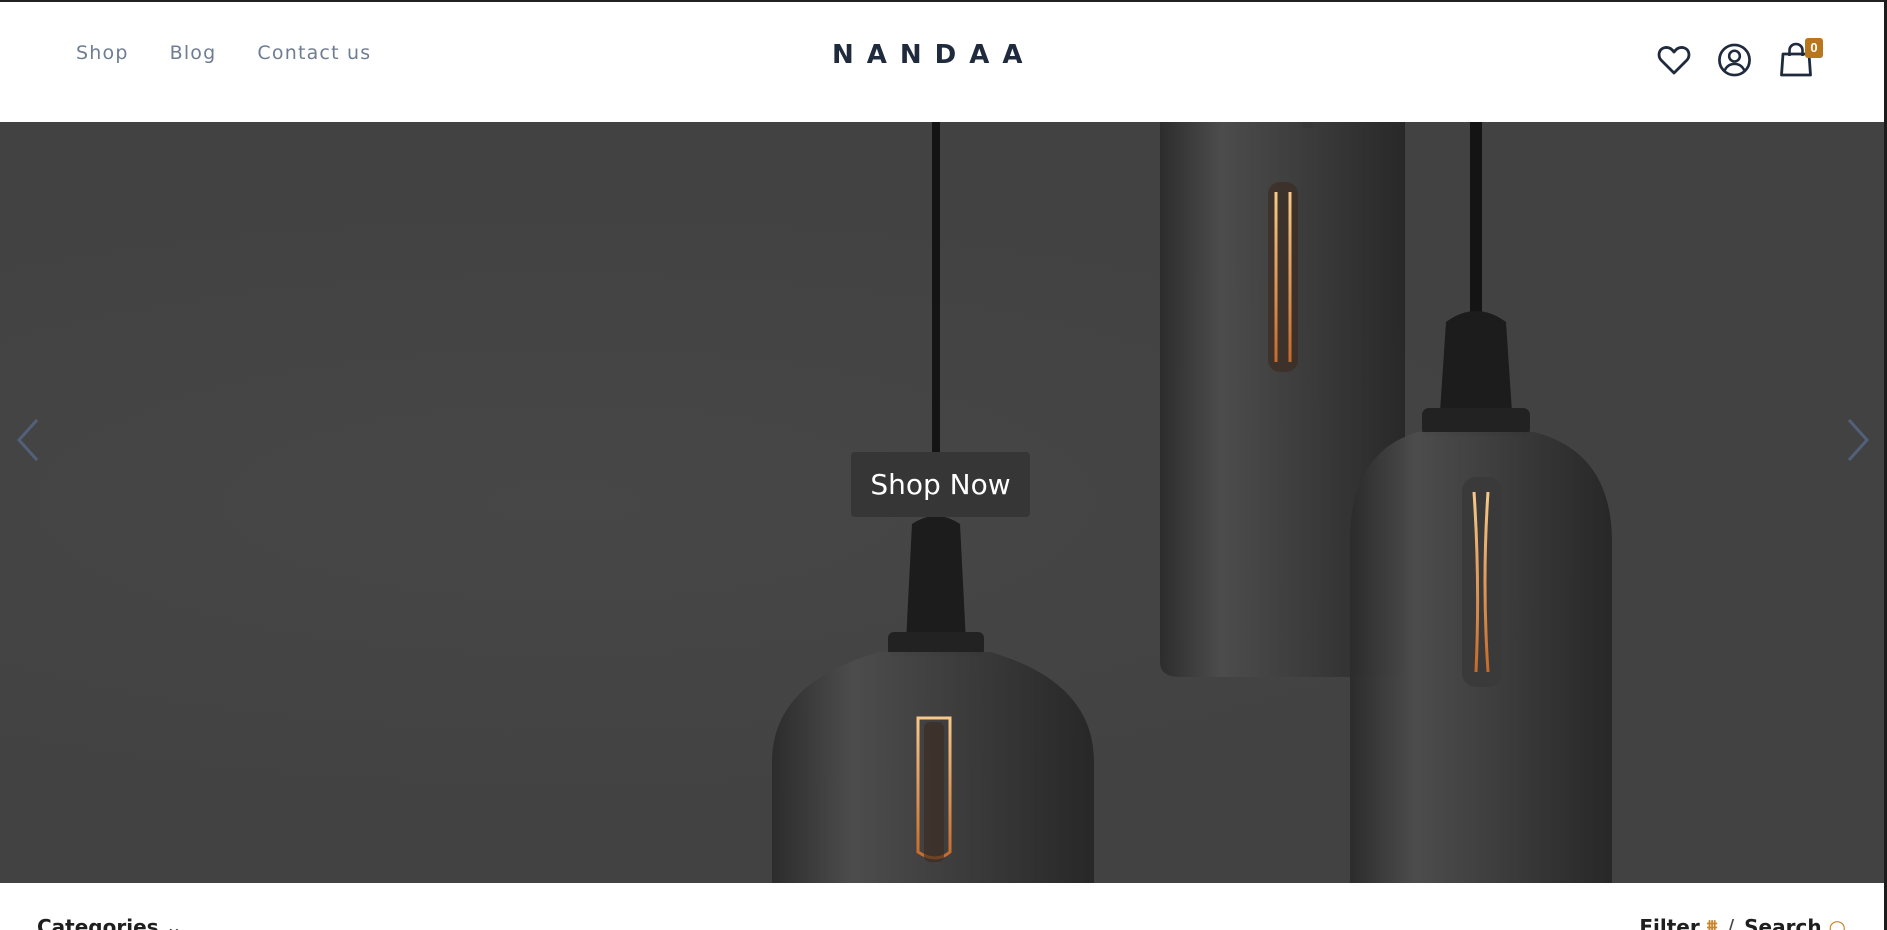 Image resolution: width=1887 pixels, height=930 pixels. I want to click on shop-toolbar: Categories ⌄ Filter ⩩ / Search ○, so click(942, 906).